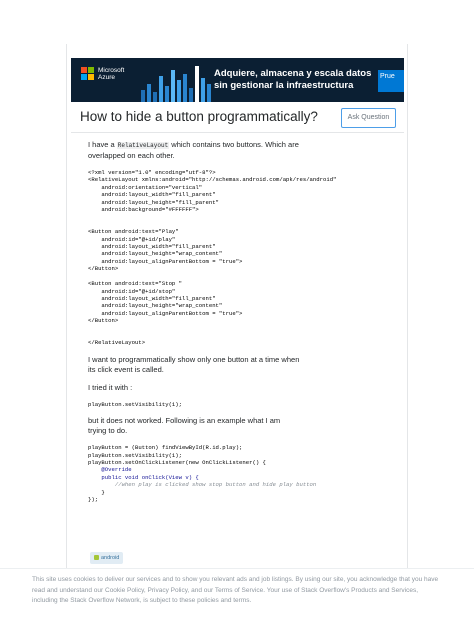 Image resolution: width=474 pixels, height=633 pixels. I want to click on code-line: public void onClick(View v) {, so click(143, 477).